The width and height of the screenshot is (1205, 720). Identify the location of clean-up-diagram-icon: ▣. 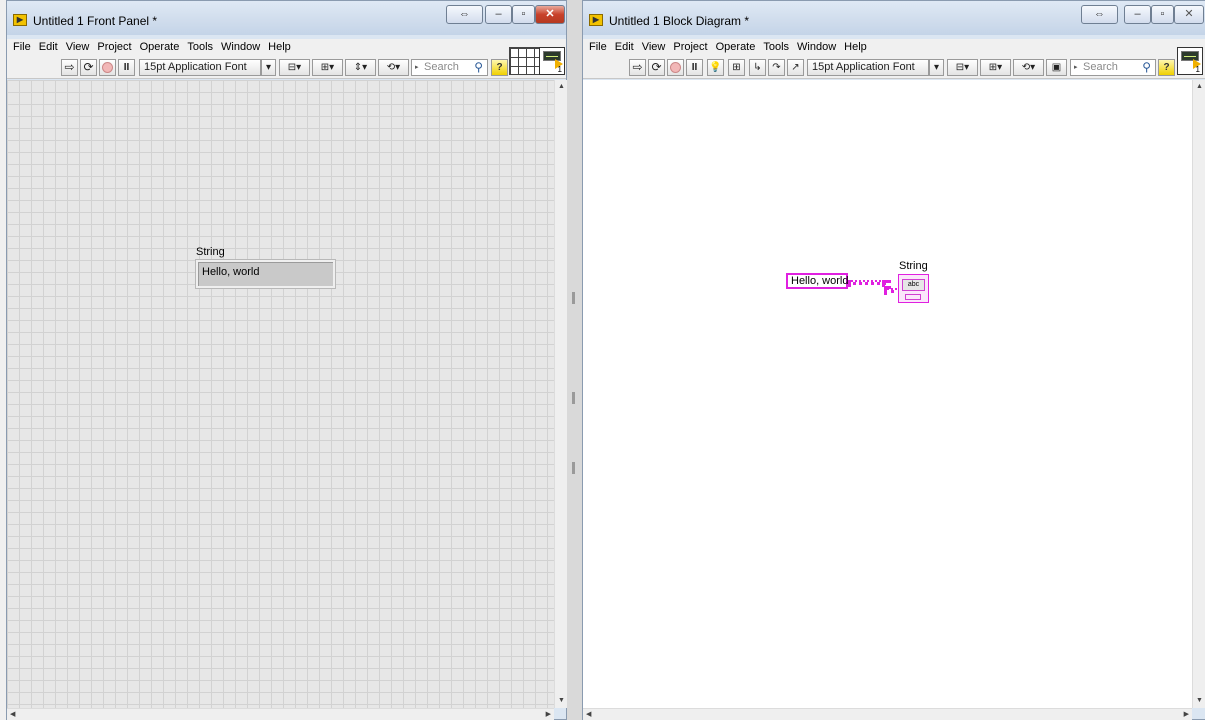
(1056, 67).